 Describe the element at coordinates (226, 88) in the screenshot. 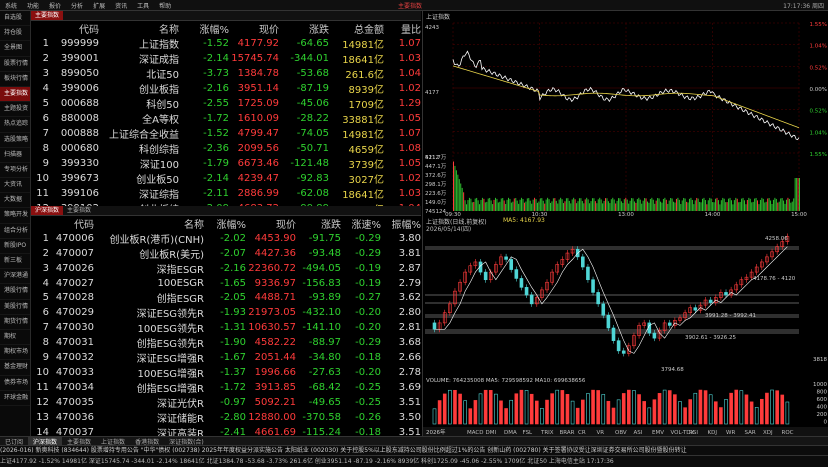

I see `table-row: 4 399006 创业板指 -2.16 3951.14 -87.19 8939亿 1.02` at that location.